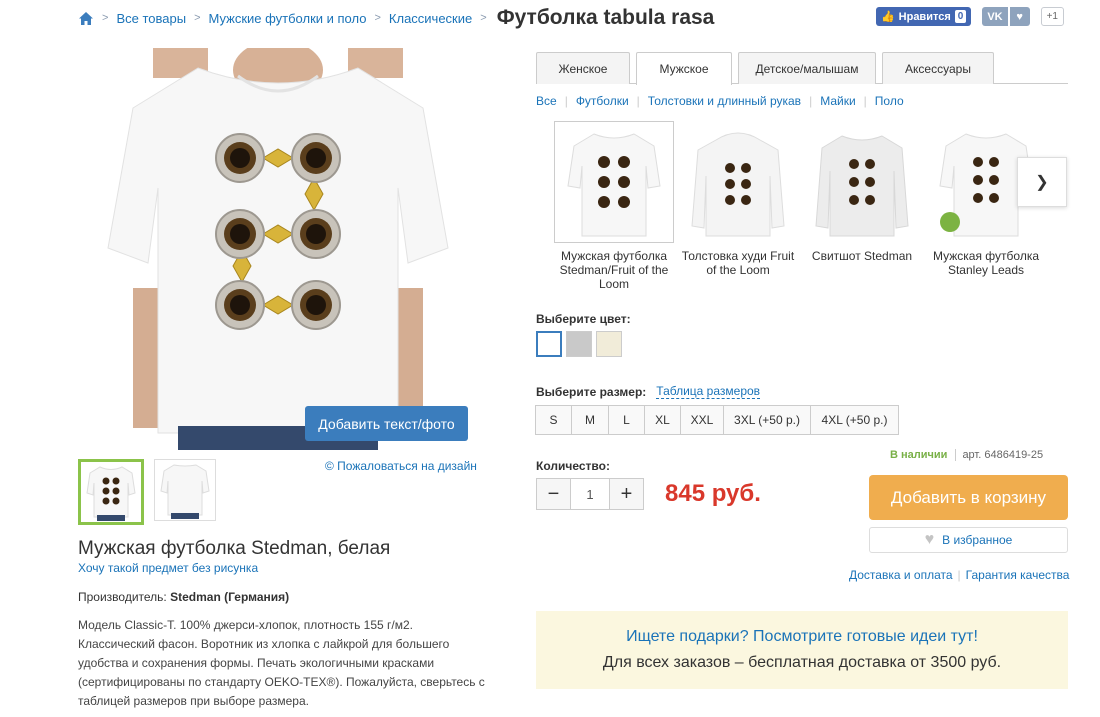 The image size is (1100, 717). Describe the element at coordinates (288, 18) in the screenshot. I see `breadcrumb-item-men: Мужские футболки и поло` at that location.